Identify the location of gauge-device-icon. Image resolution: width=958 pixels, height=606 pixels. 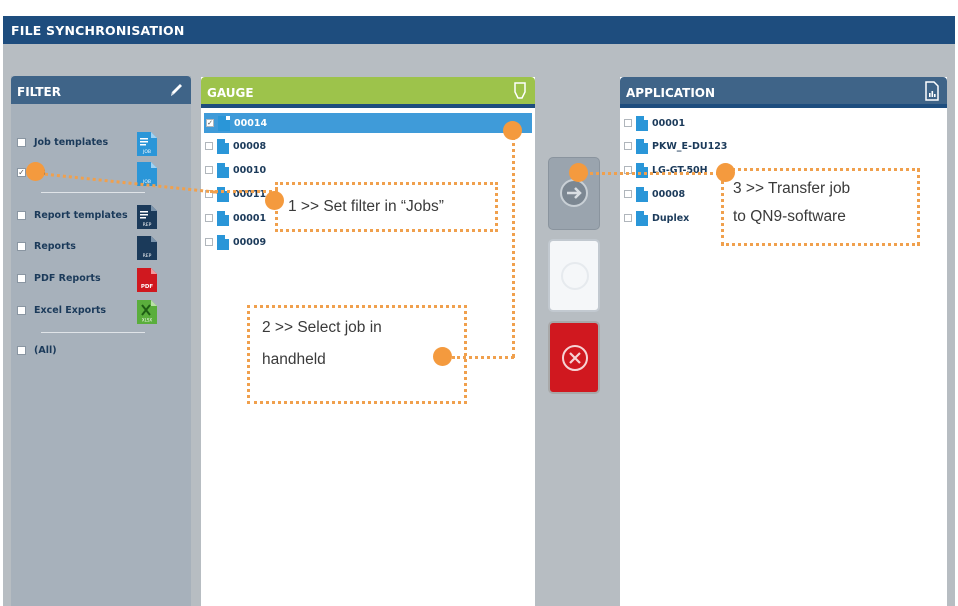
(520, 90).